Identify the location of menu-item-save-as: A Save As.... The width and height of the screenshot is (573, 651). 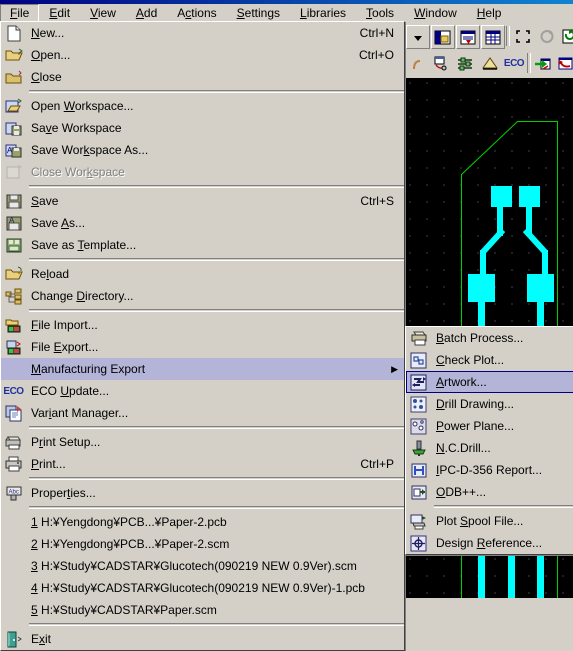
(202, 223).